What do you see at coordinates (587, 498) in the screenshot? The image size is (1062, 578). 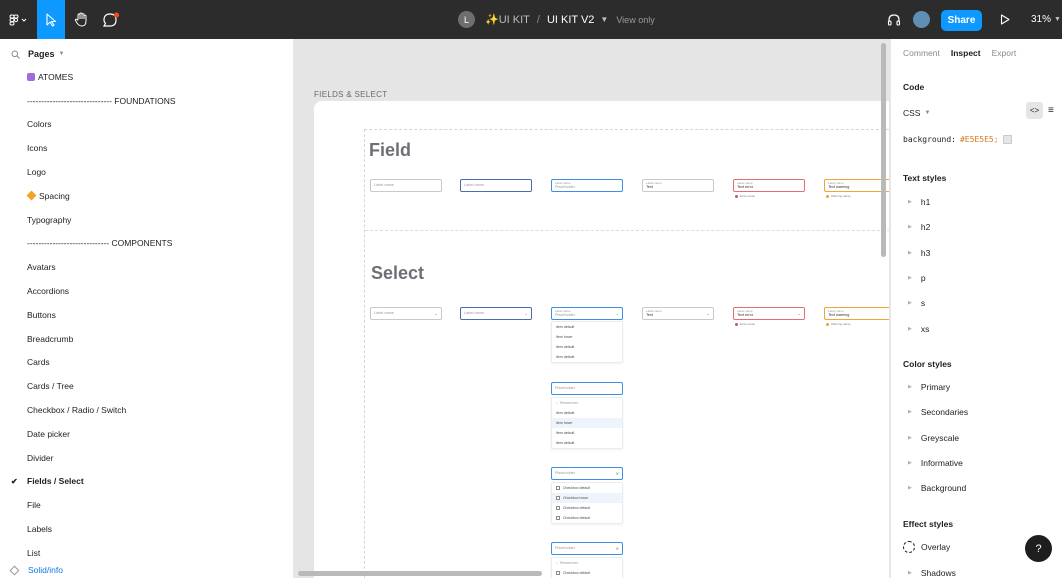 I see `checkbox-option: Checkbox hover` at bounding box center [587, 498].